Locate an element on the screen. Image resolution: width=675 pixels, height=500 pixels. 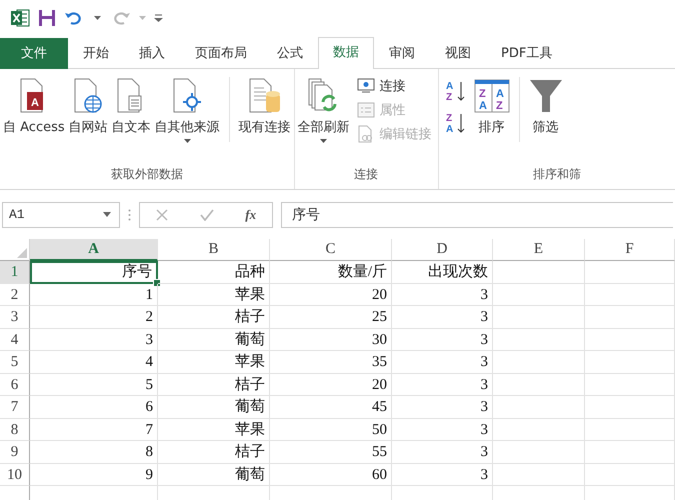
row-header: 5 is located at coordinates (15, 362).